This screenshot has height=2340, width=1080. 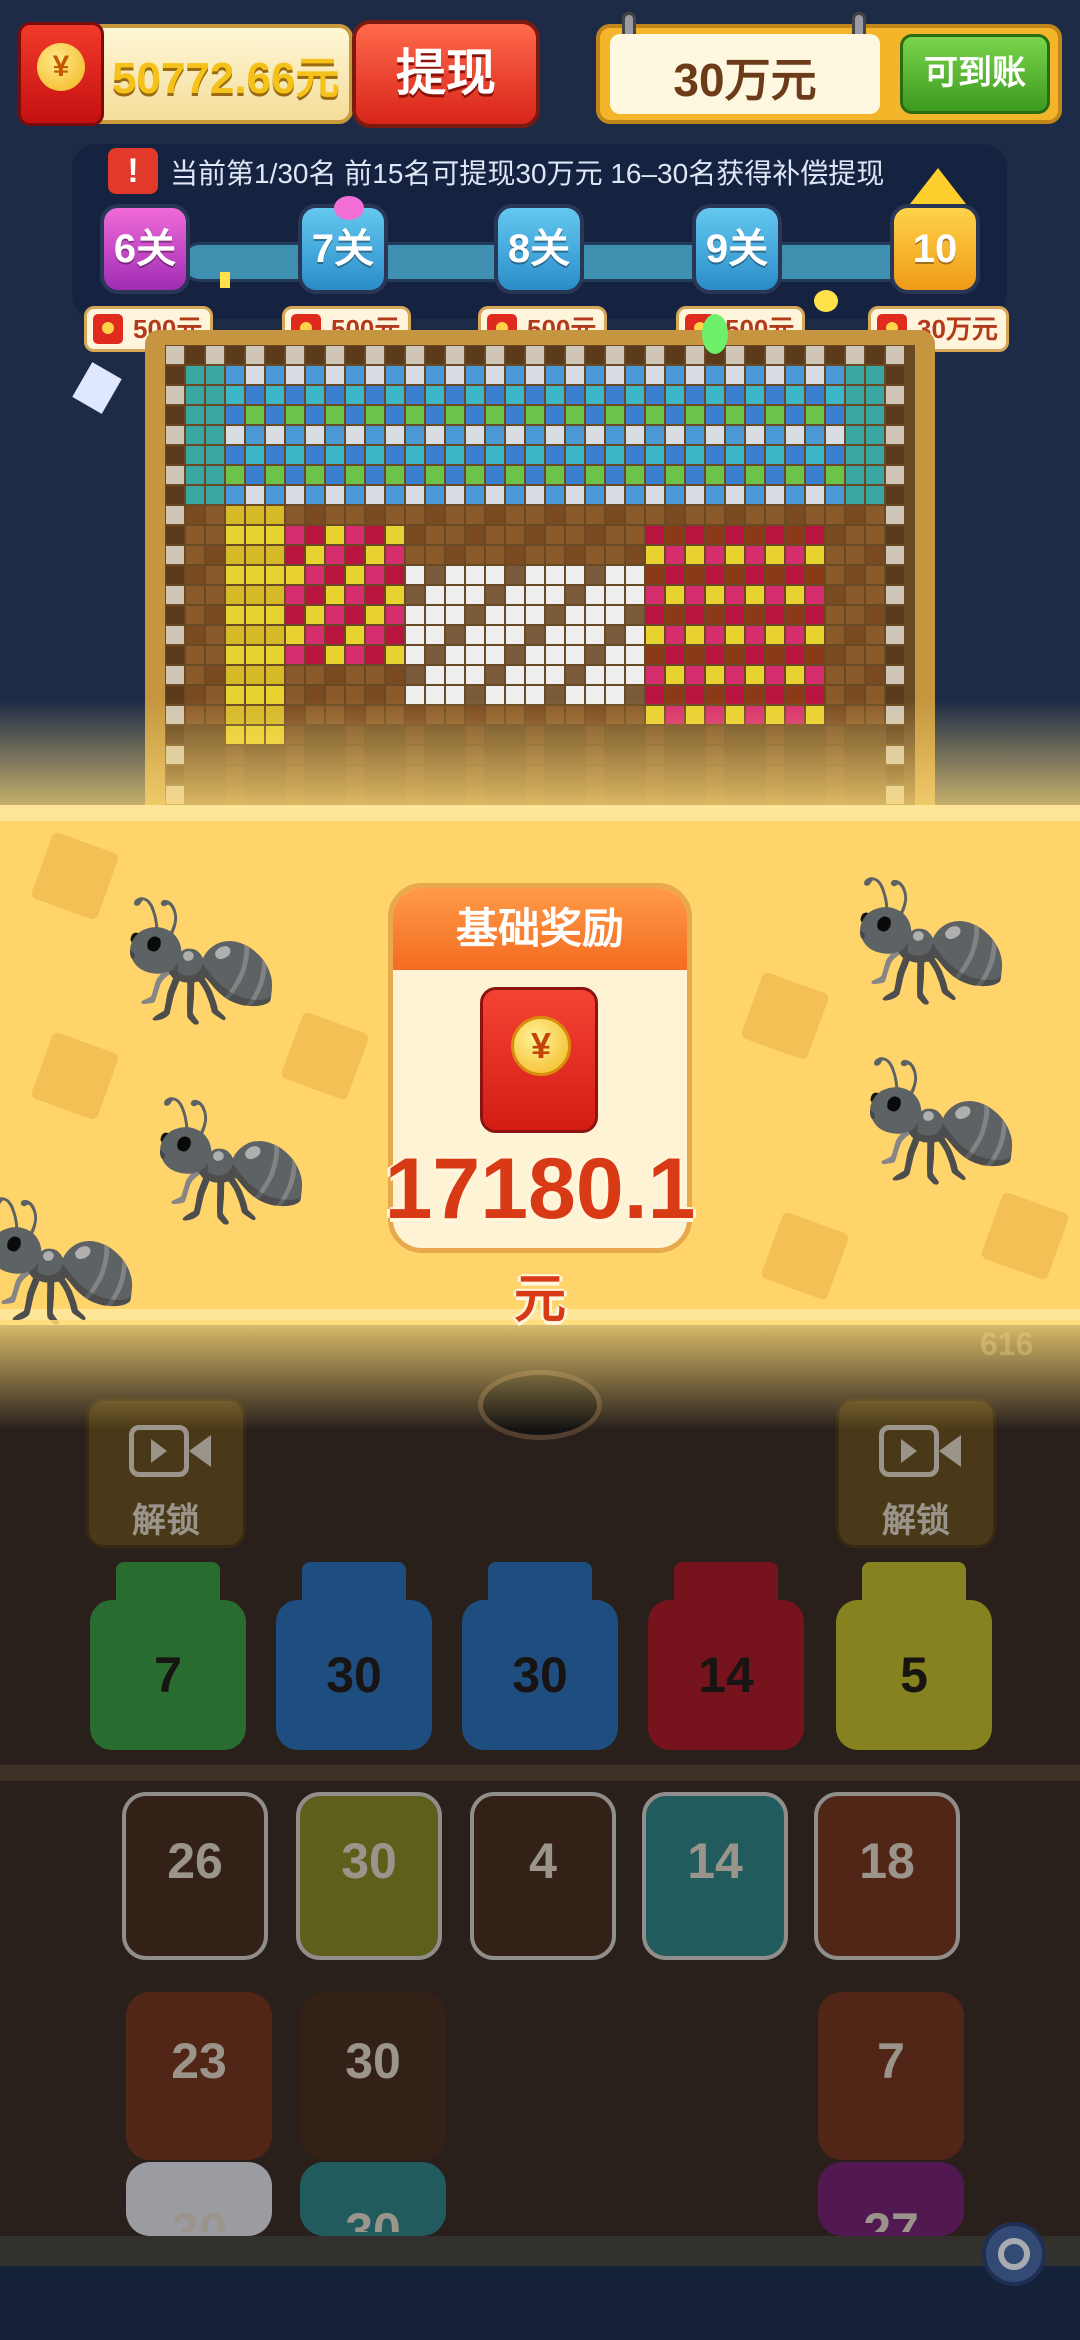 I want to click on level-node-6: 6关, so click(x=145, y=249).